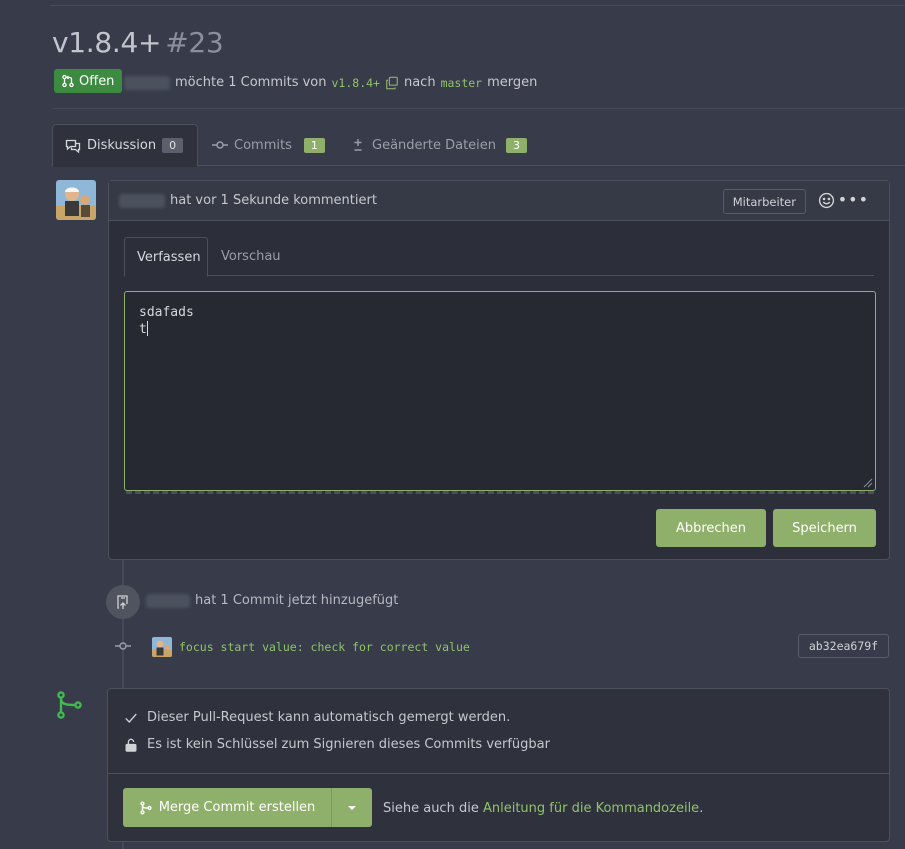 Image resolution: width=905 pixels, height=849 pixels. I want to click on pull-request-icon, so click(68, 81).